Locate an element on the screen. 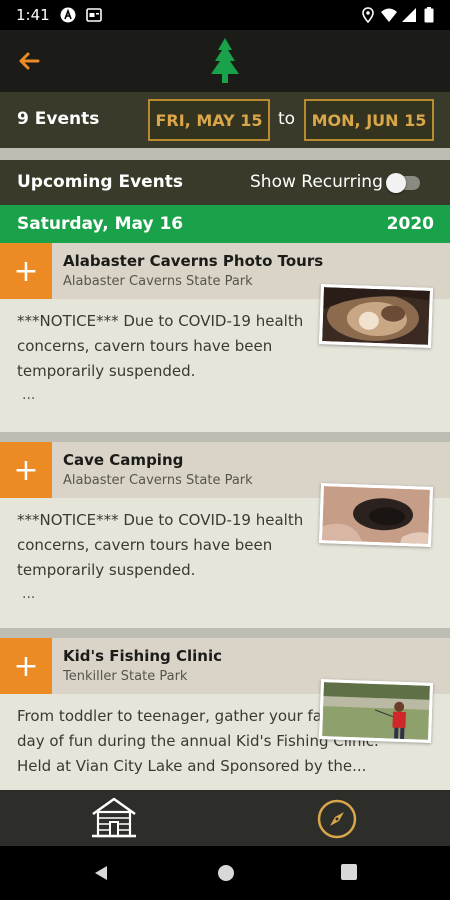 Image resolution: width=450 pixels, height=900 pixels. section-title: Upcoming Events is located at coordinates (100, 182).